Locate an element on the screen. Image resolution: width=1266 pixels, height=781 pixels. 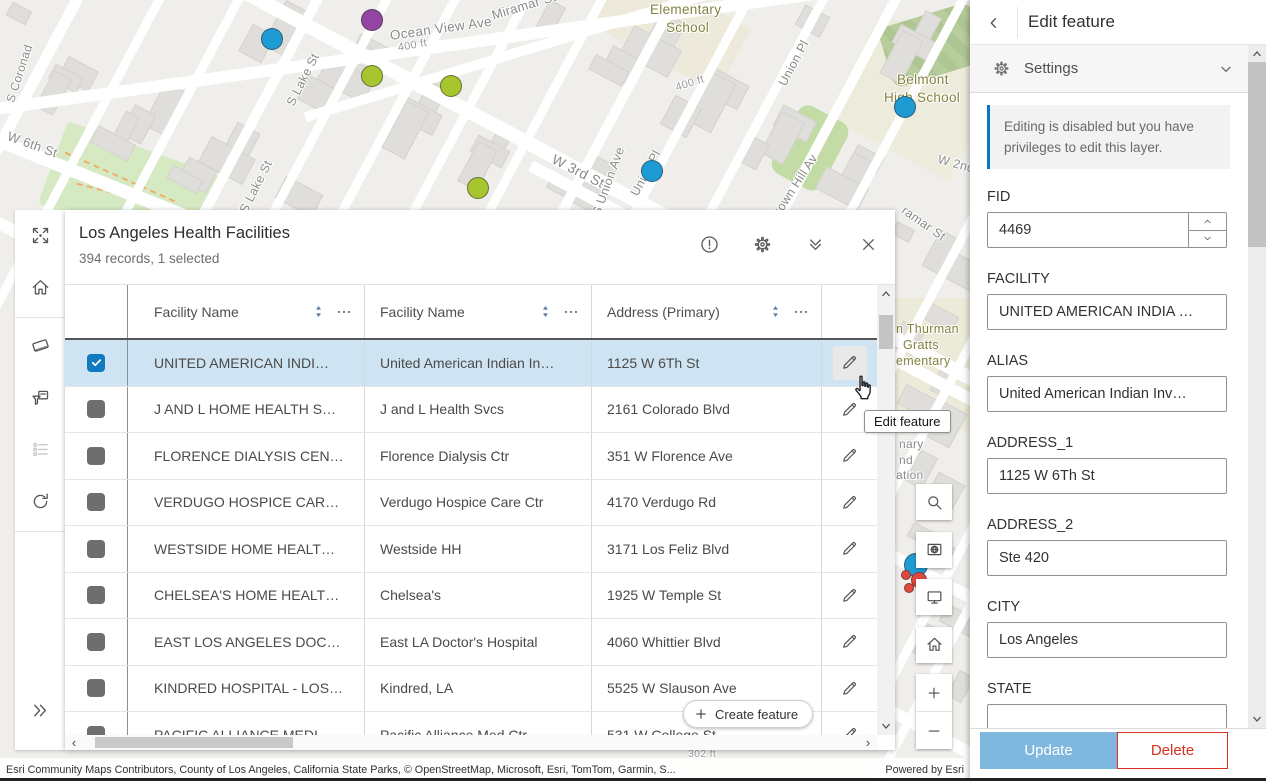
toolbar-home-button is located at coordinates (40, 287).